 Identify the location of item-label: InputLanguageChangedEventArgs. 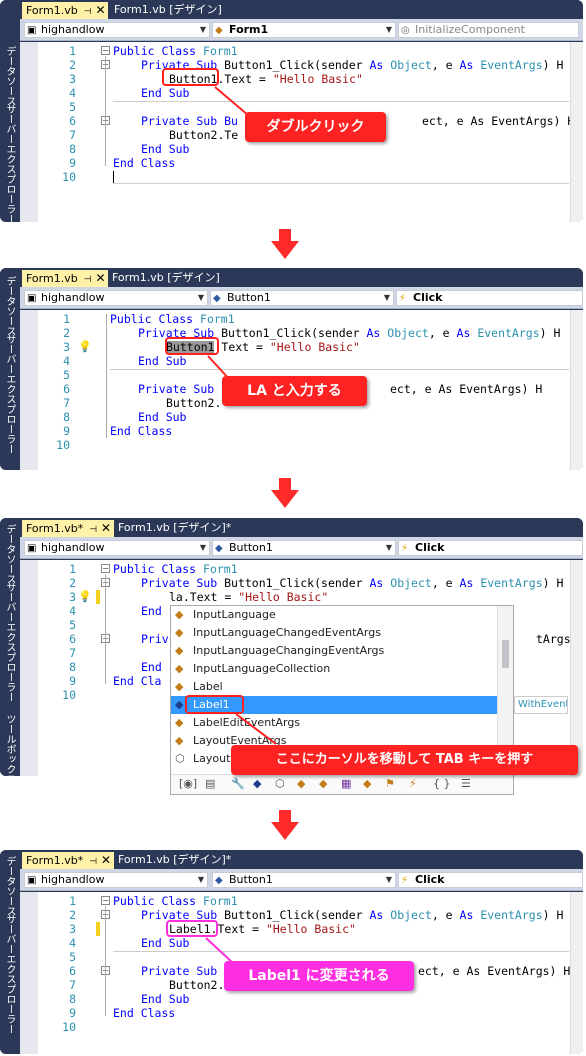
(287, 632).